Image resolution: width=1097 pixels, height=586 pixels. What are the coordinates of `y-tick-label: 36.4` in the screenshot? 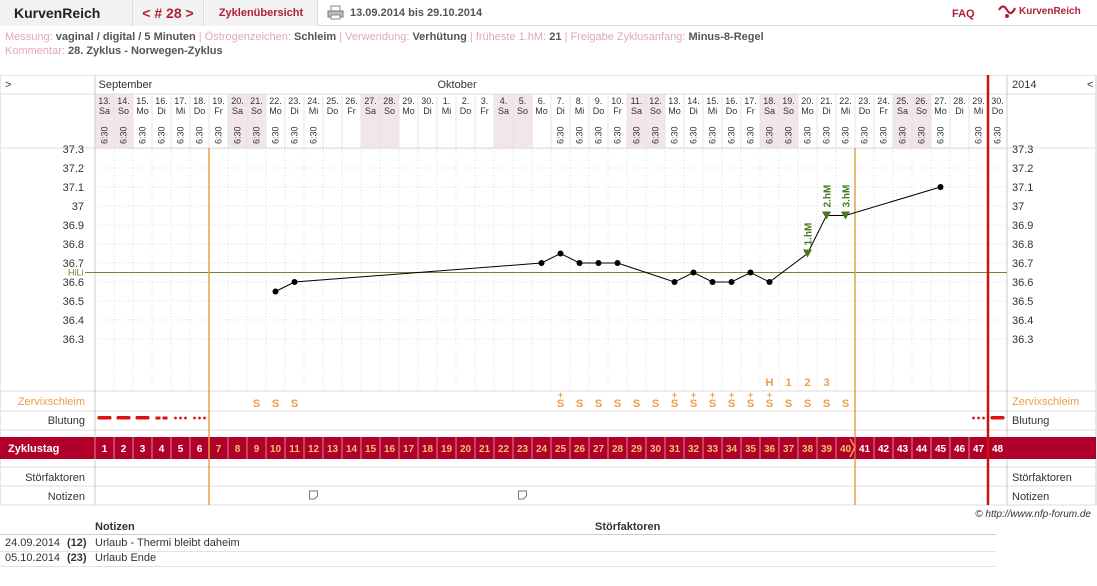 It's located at (73, 321).